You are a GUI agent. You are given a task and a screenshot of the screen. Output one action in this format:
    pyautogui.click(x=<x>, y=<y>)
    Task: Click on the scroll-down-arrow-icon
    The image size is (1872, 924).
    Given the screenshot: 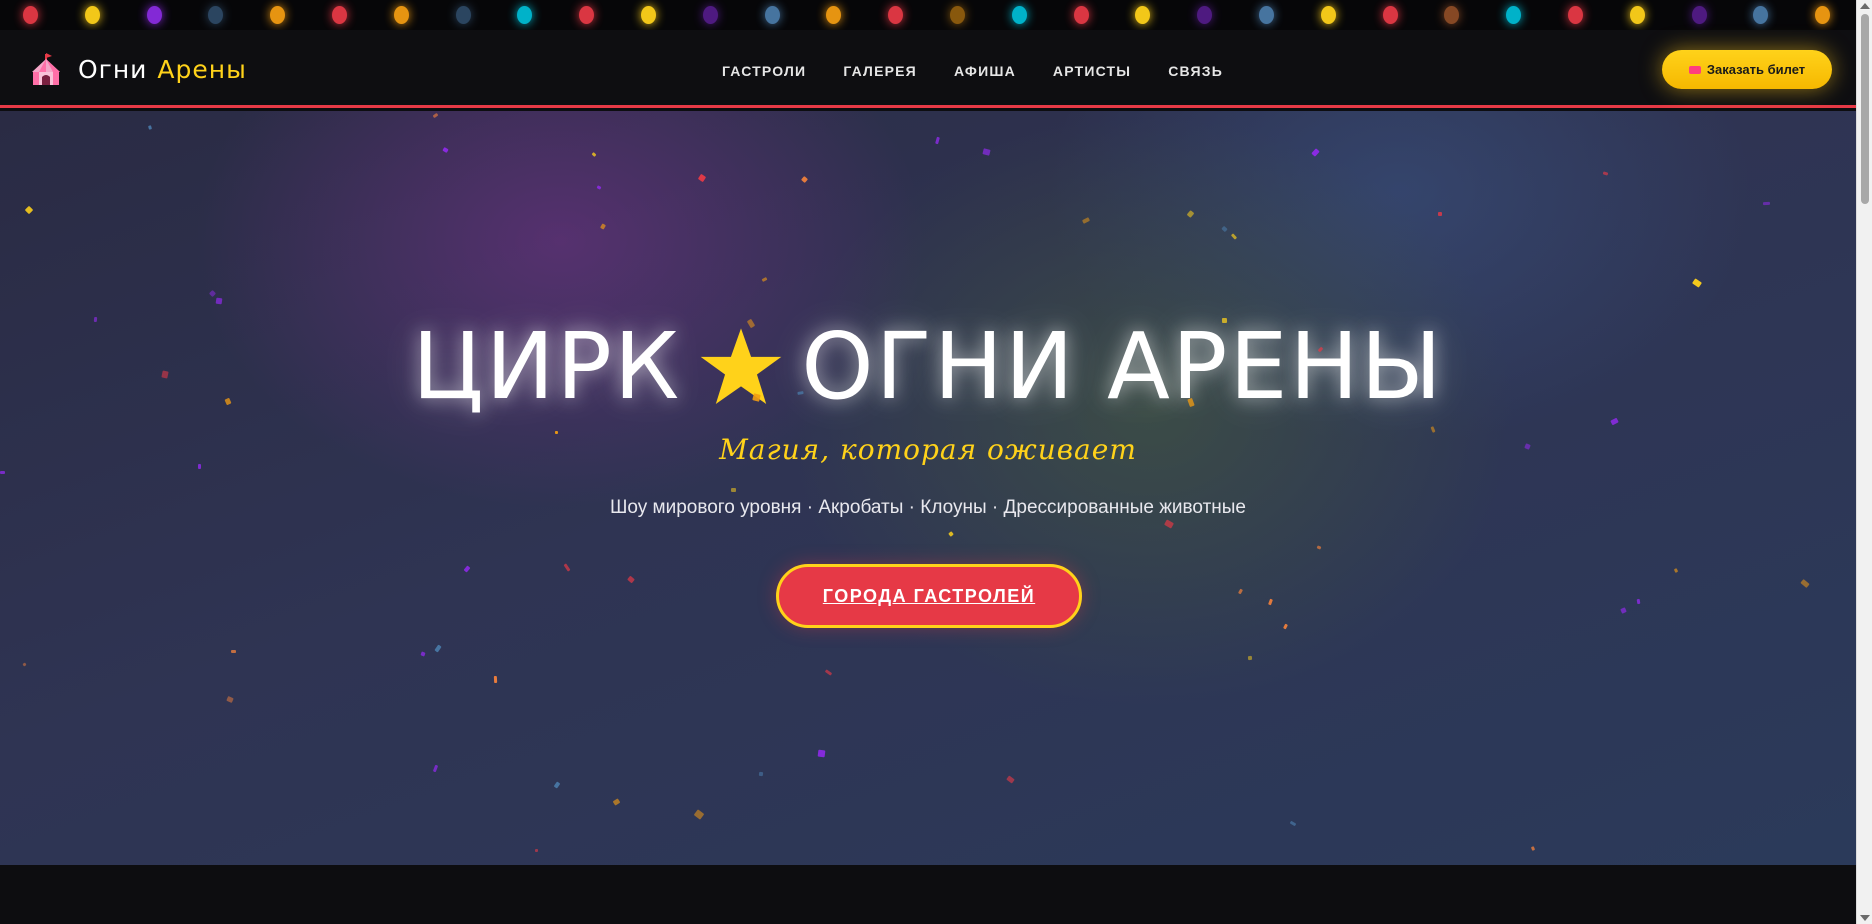 What is the action you would take?
    pyautogui.click(x=1865, y=918)
    